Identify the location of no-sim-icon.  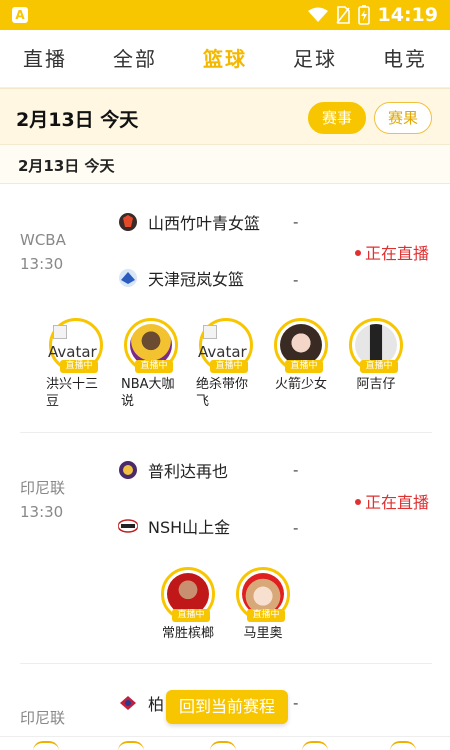
(342, 15).